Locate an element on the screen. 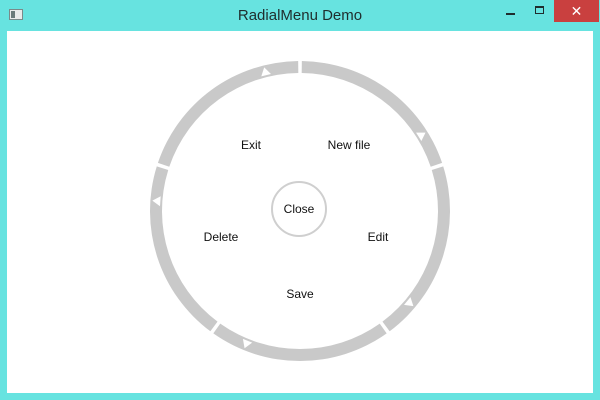 The height and width of the screenshot is (400, 600). title-bar: RadialMenu Demo ✕ is located at coordinates (300, 15).